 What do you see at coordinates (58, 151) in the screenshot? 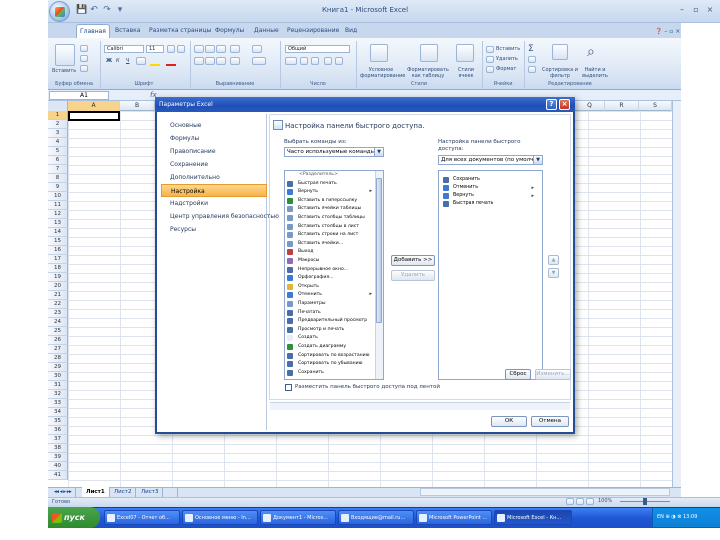
I see `row-header: 5` at bounding box center [58, 151].